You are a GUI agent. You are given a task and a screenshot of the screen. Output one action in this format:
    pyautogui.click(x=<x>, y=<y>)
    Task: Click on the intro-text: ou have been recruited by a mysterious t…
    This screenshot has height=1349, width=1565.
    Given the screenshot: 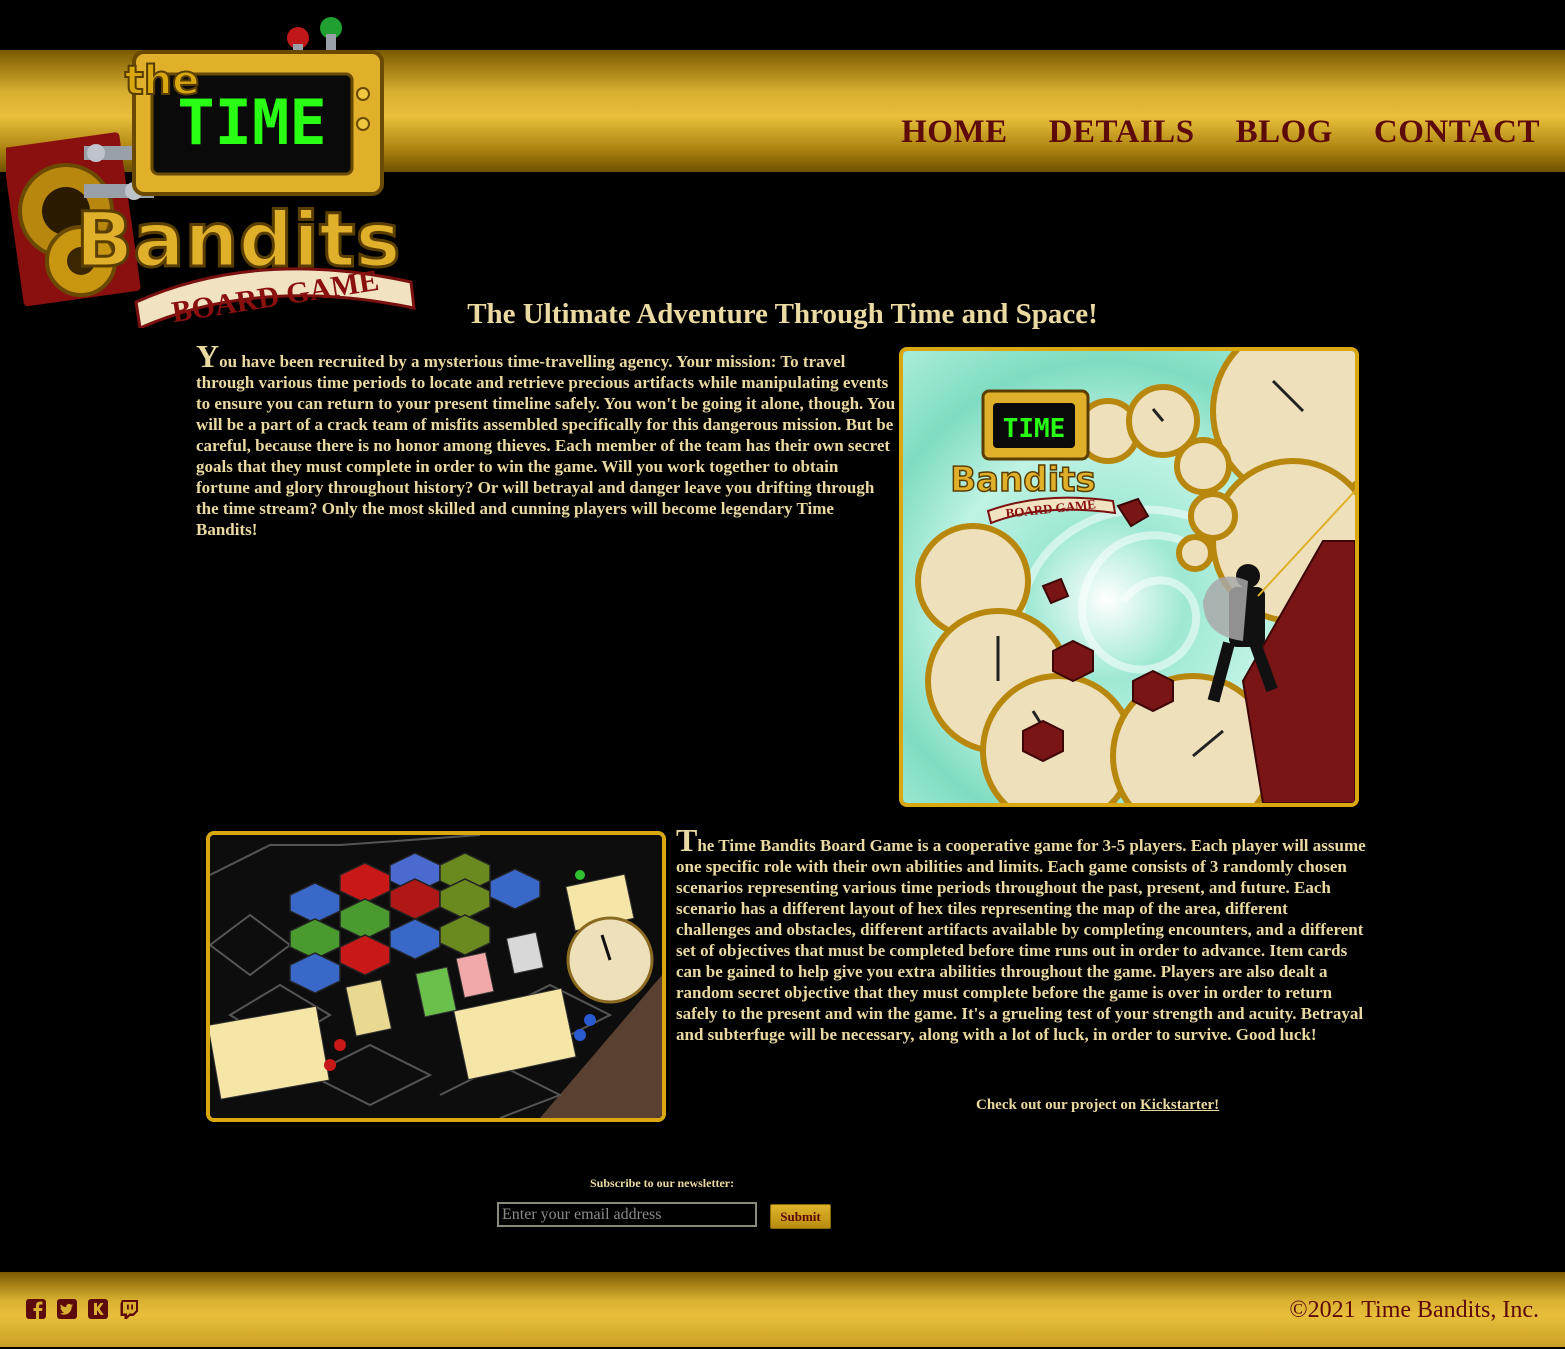 What is the action you would take?
    pyautogui.click(x=546, y=445)
    